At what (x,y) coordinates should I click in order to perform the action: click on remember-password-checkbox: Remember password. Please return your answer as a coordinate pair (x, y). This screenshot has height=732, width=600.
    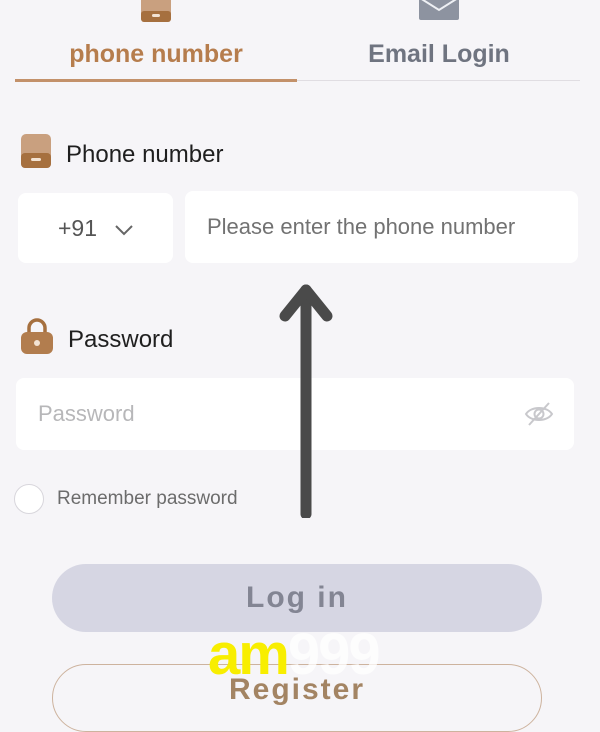
    Looking at the image, I should click on (126, 499).